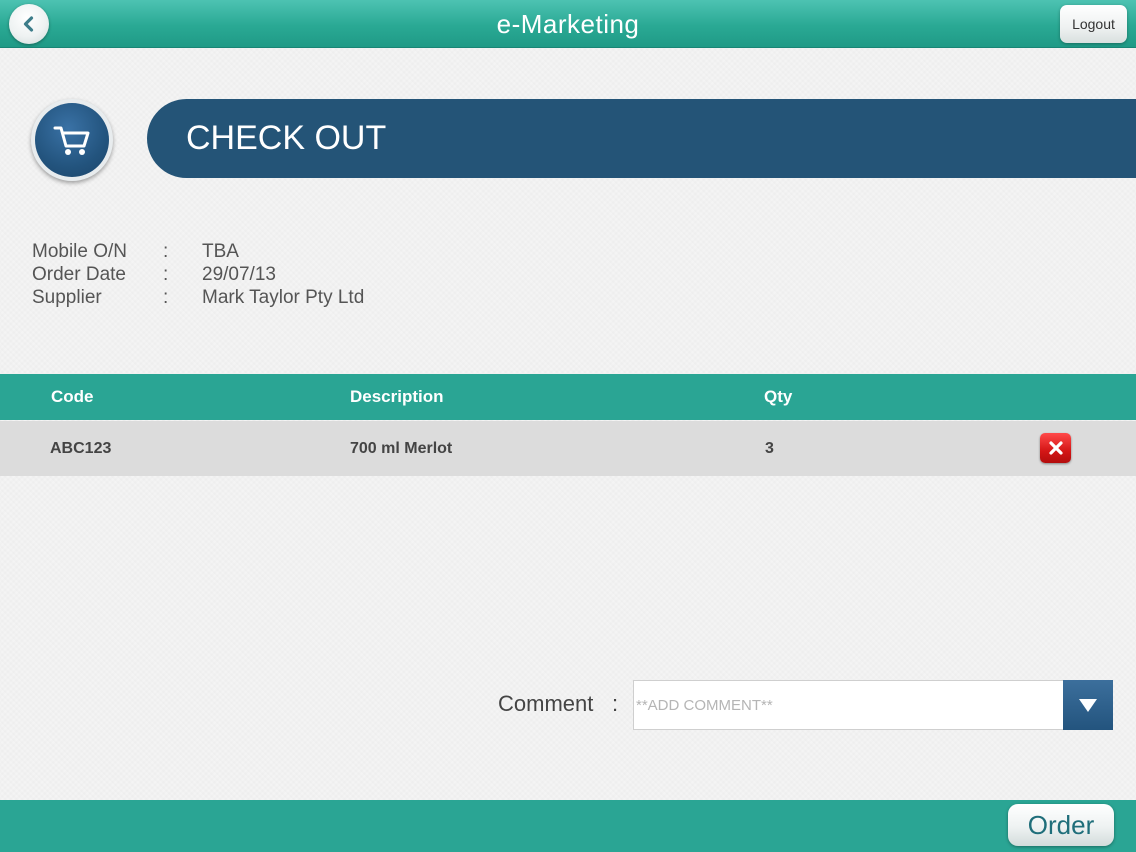 The image size is (1136, 852). I want to click on comment-dropdown-button, so click(1088, 705).